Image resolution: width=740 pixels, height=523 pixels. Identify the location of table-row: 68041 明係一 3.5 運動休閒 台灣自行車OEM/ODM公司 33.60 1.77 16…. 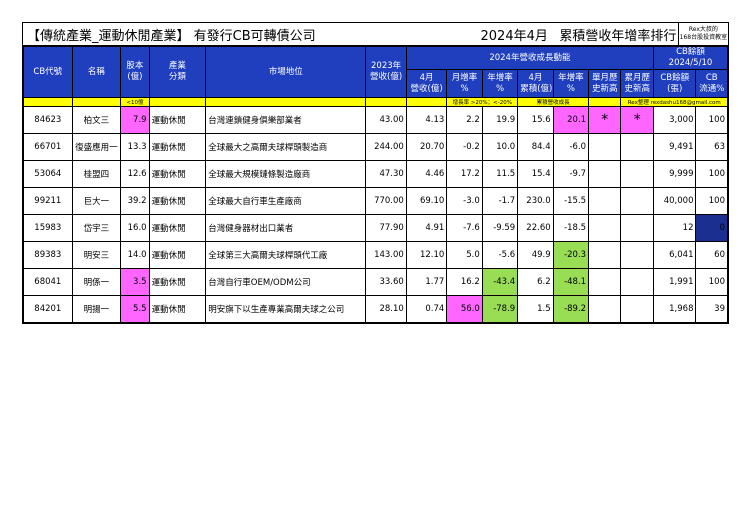
(375, 282).